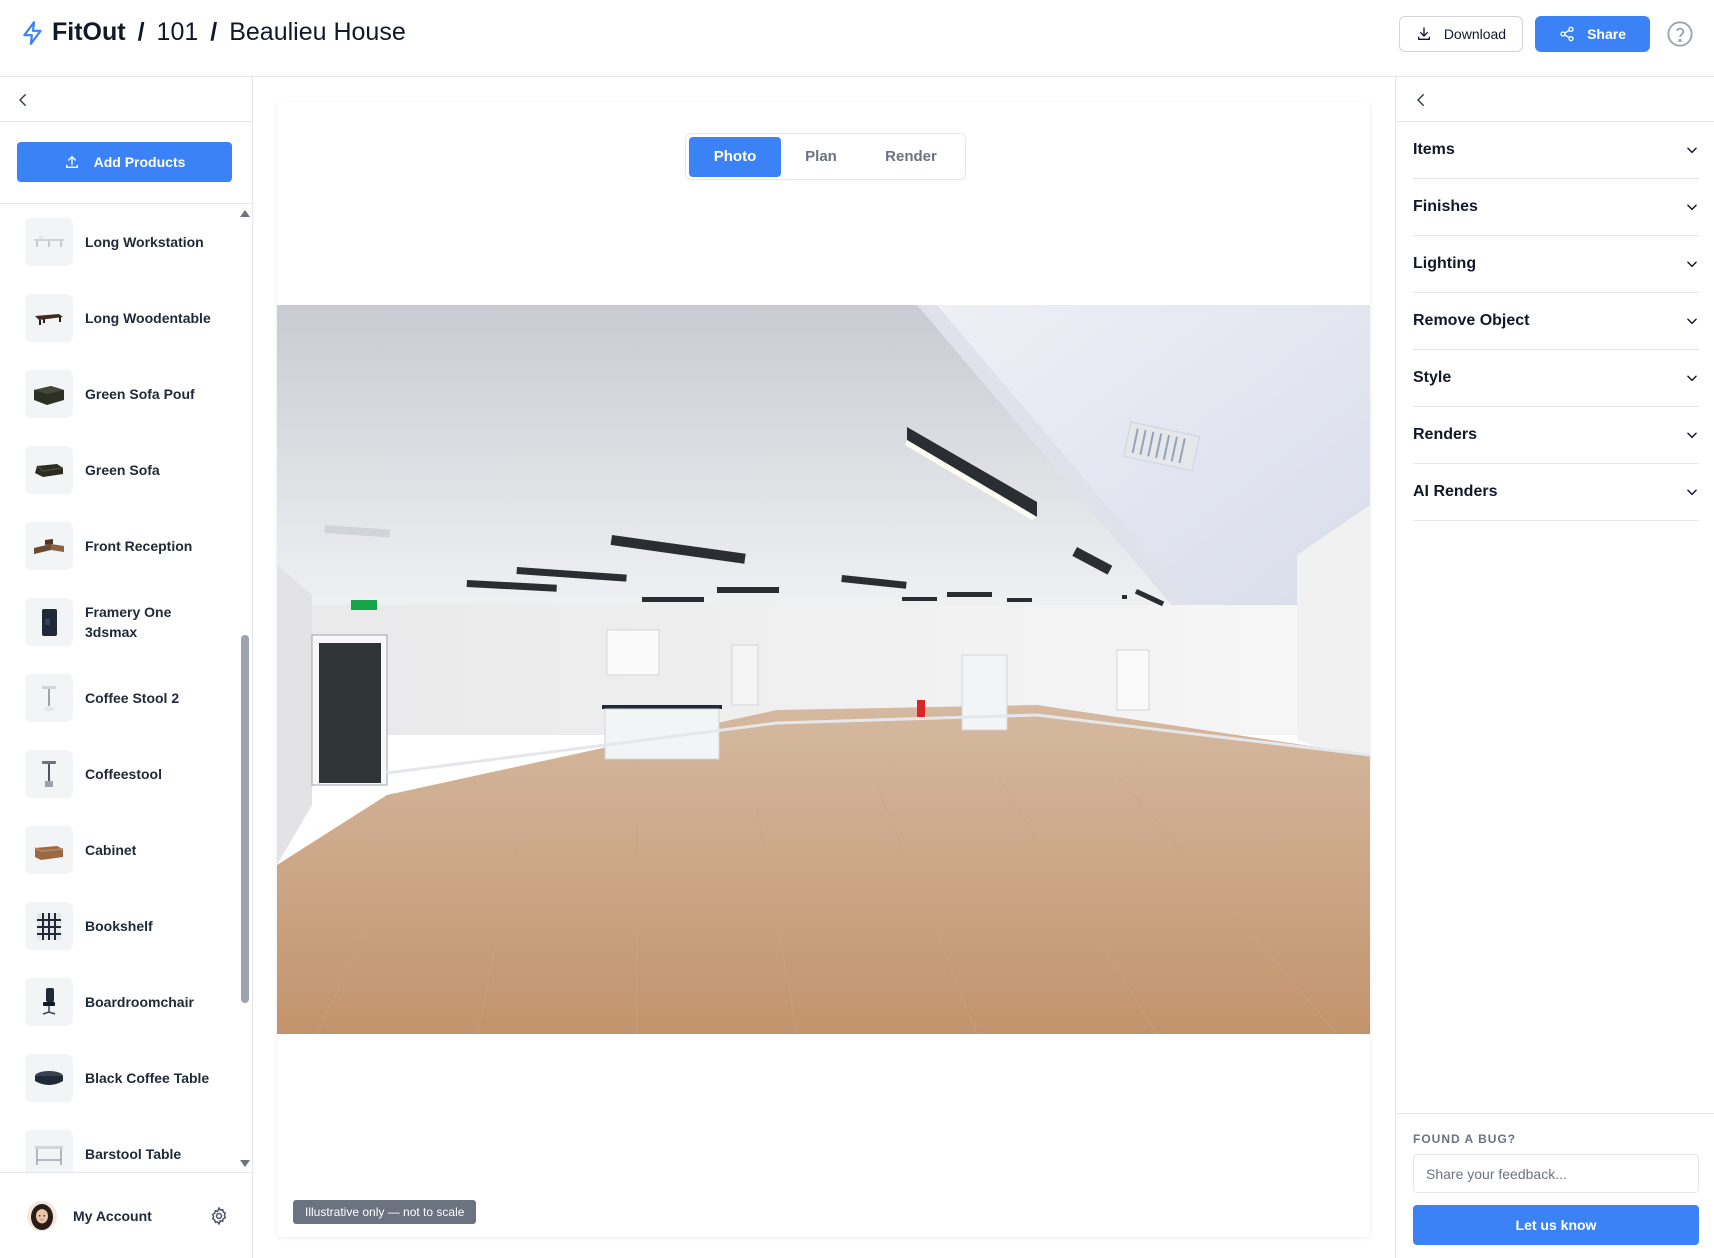 The image size is (1714, 1258). I want to click on project-name: Beaulieu House, so click(317, 32).